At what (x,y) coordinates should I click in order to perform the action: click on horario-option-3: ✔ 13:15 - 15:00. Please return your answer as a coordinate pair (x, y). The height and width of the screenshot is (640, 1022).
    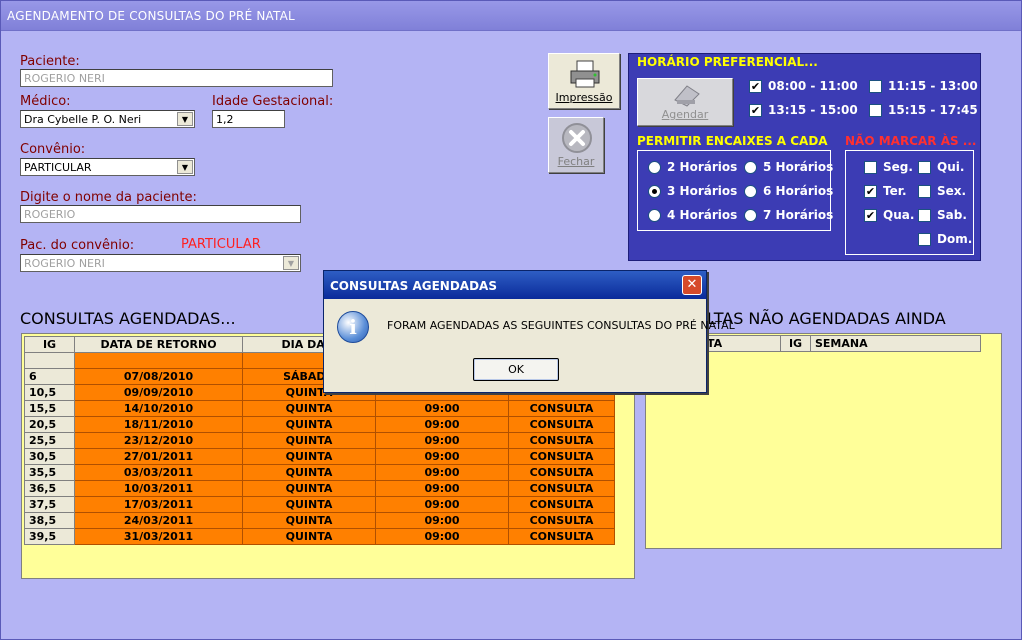
    Looking at the image, I should click on (803, 110).